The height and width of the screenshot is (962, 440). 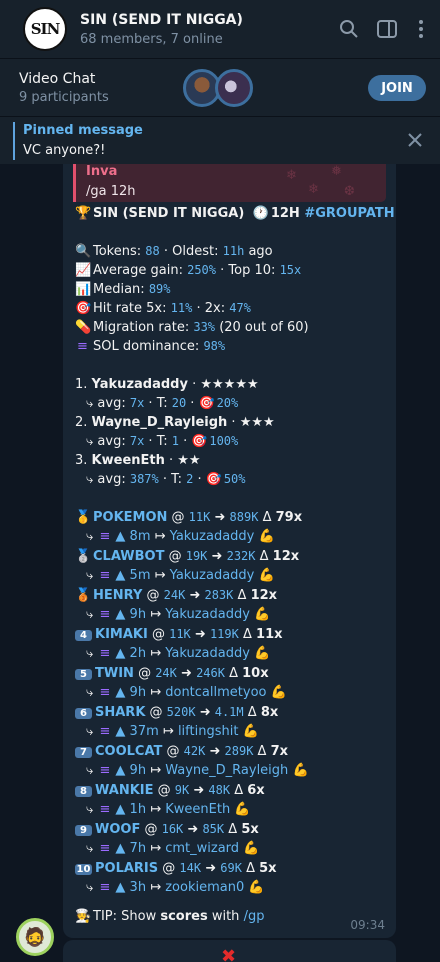 I want to click on call-detail: ⤷ ≡ ▲ 9h ↦ Wayne_D_Rayleigh 💪, so click(x=197, y=770).